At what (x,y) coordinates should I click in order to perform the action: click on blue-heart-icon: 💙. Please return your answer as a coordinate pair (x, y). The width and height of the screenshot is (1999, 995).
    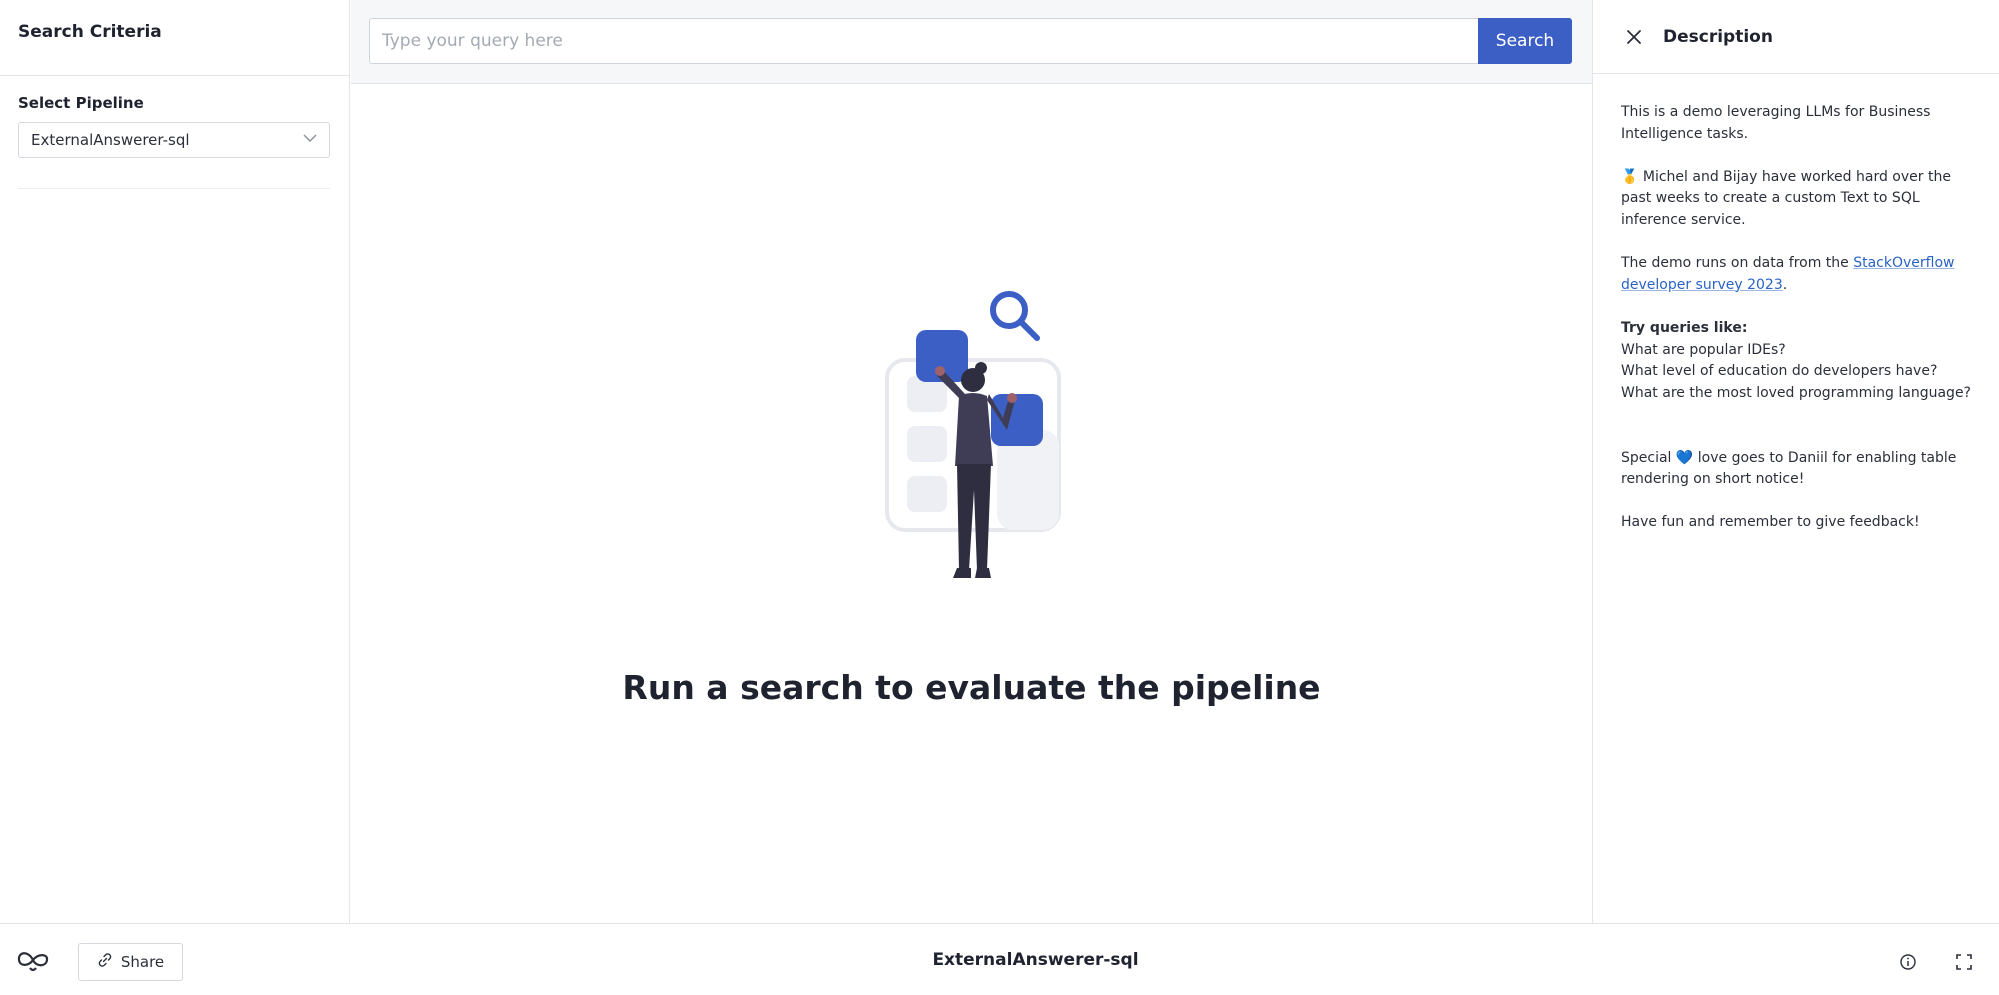
    Looking at the image, I should click on (1684, 457).